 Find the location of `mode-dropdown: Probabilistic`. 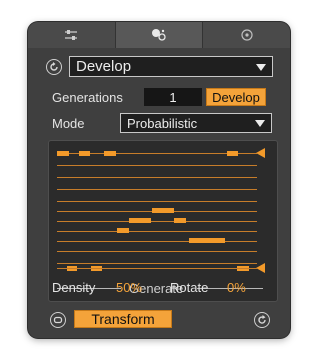

mode-dropdown: Probabilistic is located at coordinates (196, 123).